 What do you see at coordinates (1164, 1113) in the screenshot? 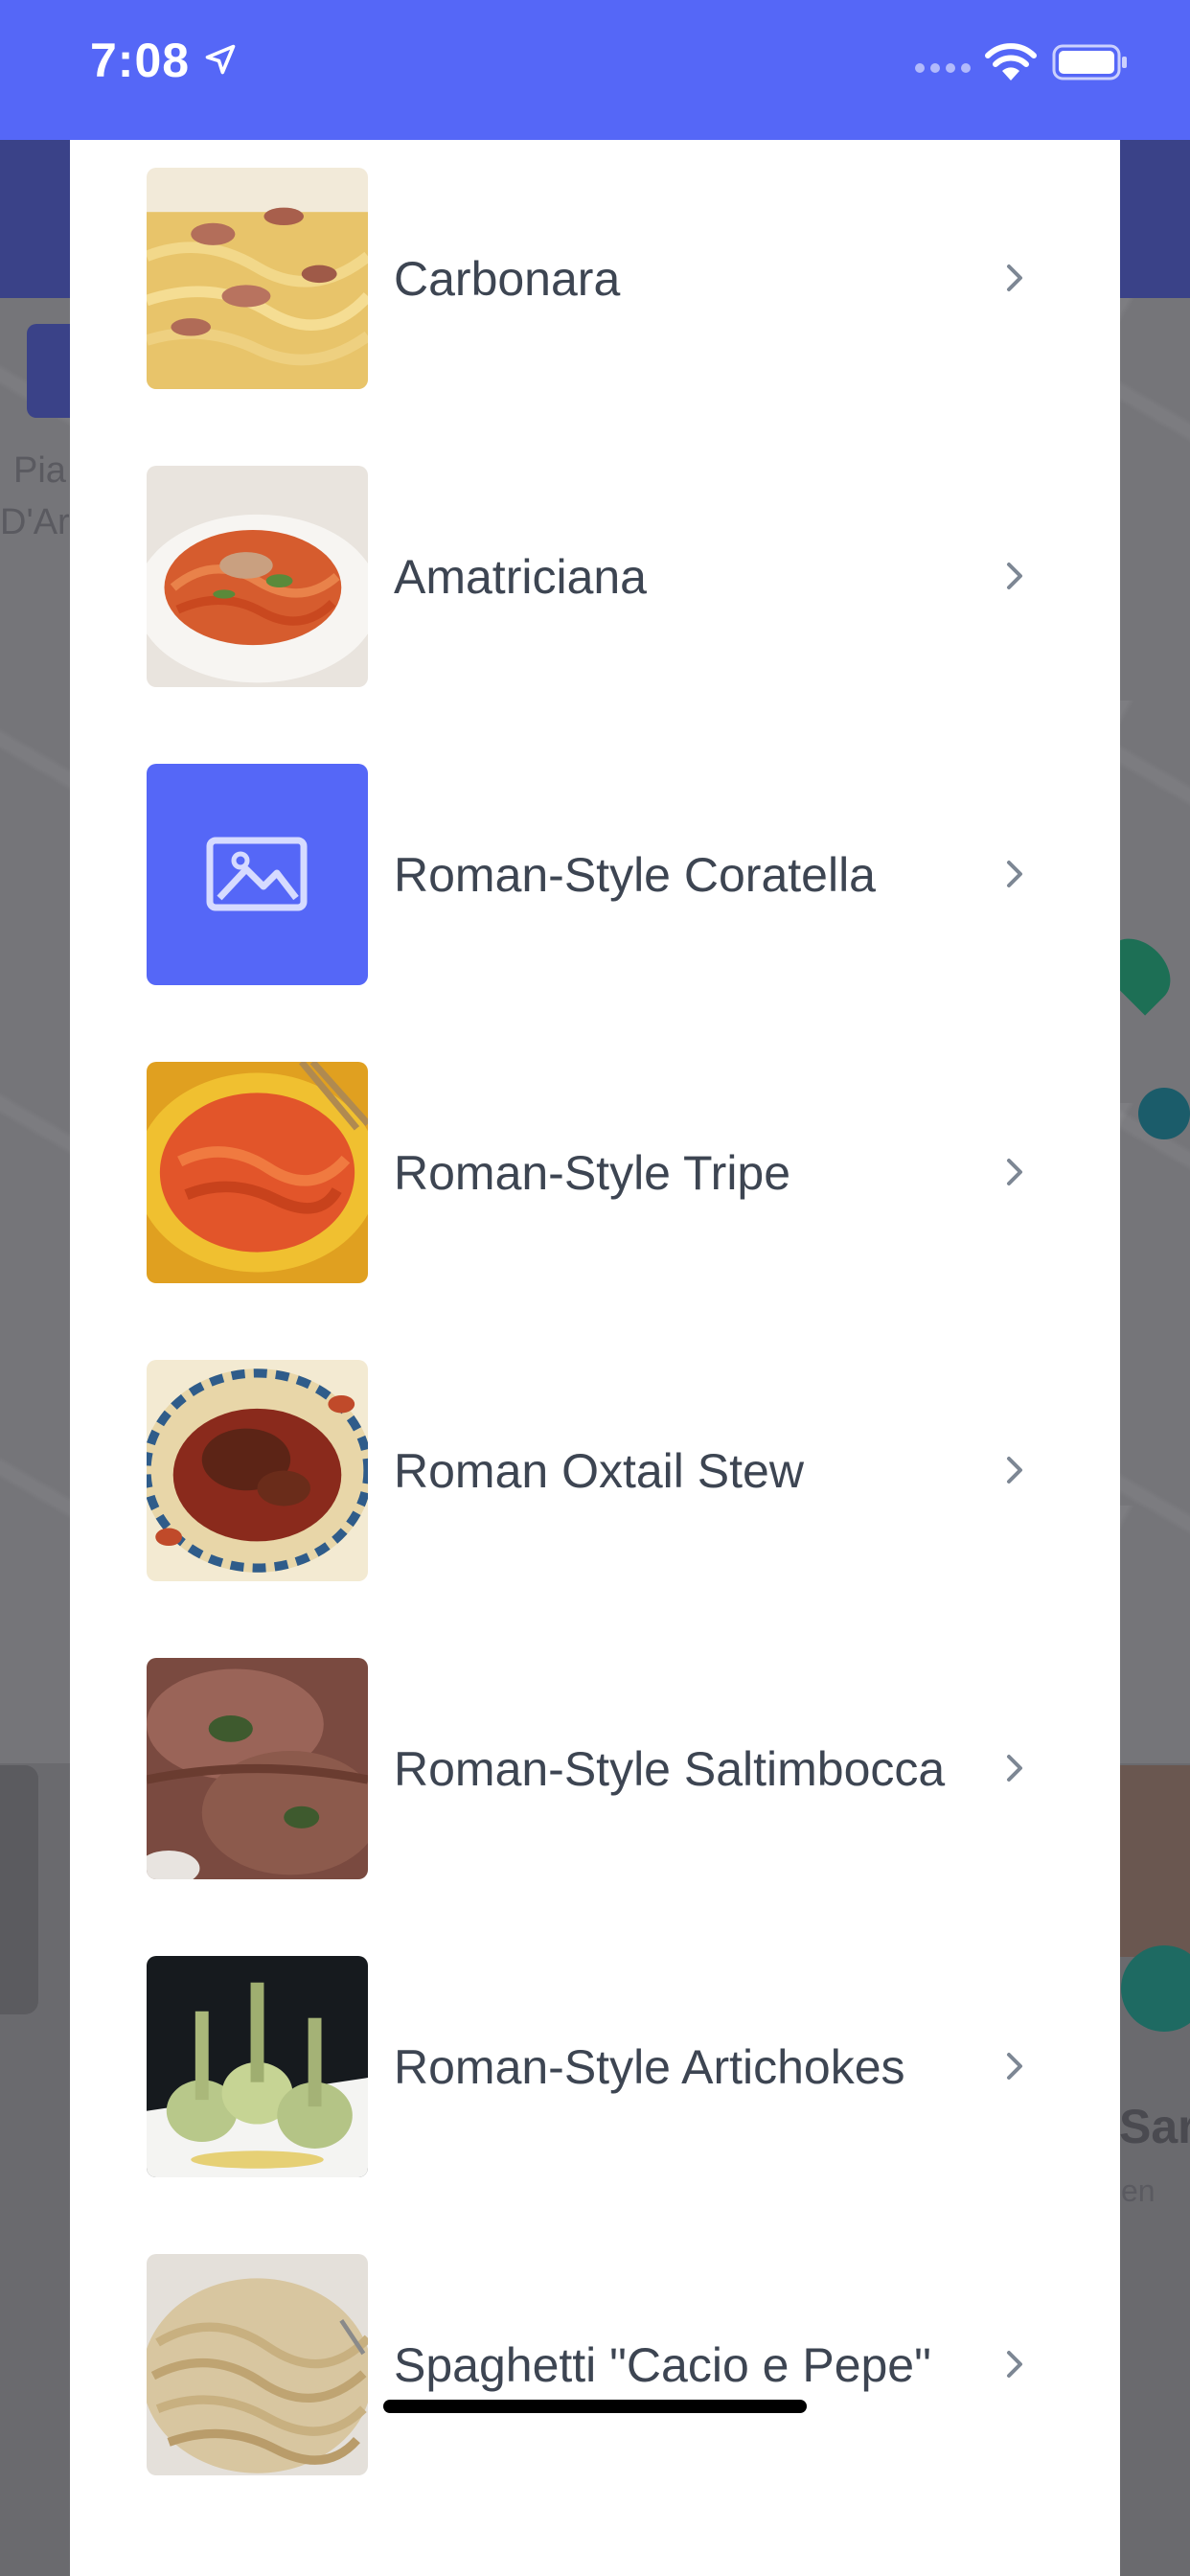
I see `background-map-marker` at bounding box center [1164, 1113].